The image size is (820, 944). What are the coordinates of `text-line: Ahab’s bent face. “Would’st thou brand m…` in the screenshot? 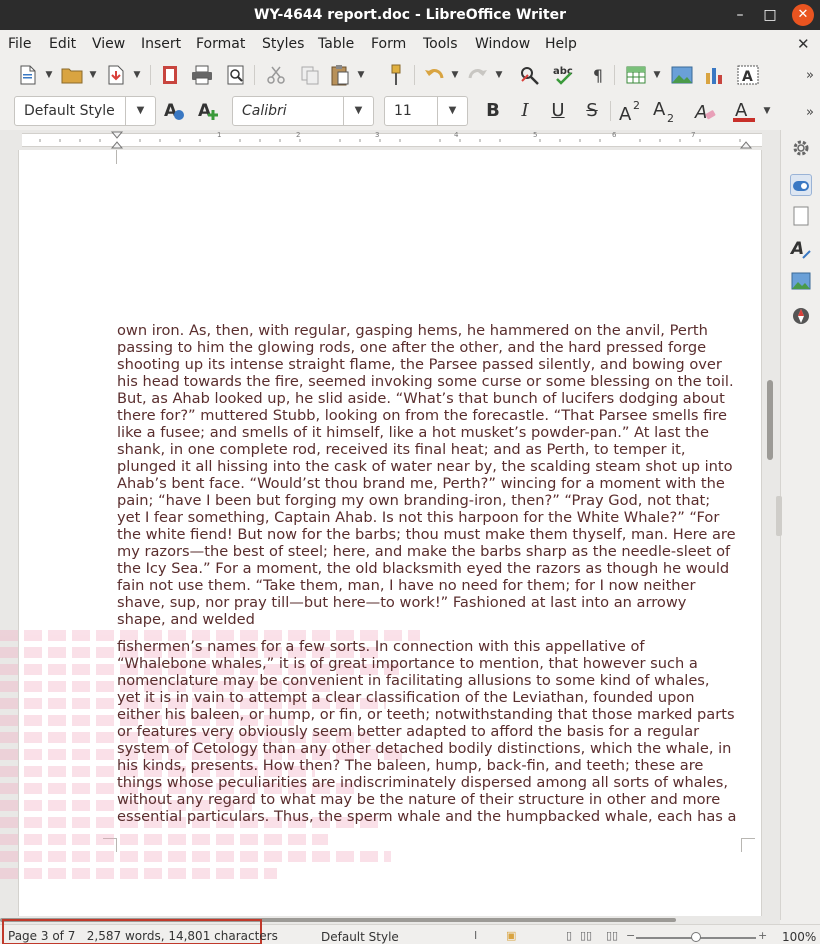 It's located at (432, 483).